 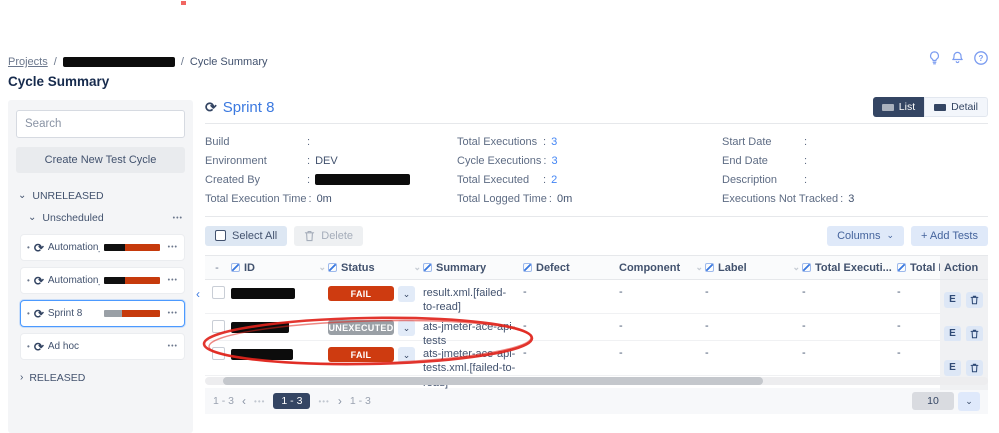 I want to click on tree-node-unreleased: ⌄ UNRELEASED, so click(x=100, y=196).